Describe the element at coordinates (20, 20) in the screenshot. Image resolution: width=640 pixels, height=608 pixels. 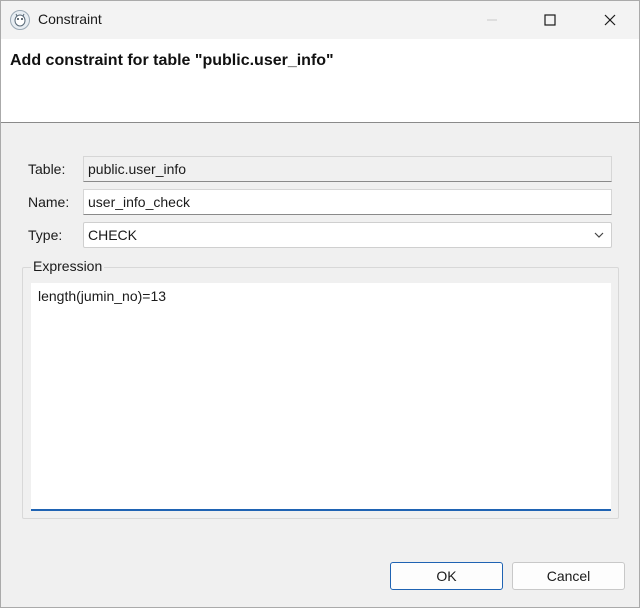
I see `app-icon` at that location.